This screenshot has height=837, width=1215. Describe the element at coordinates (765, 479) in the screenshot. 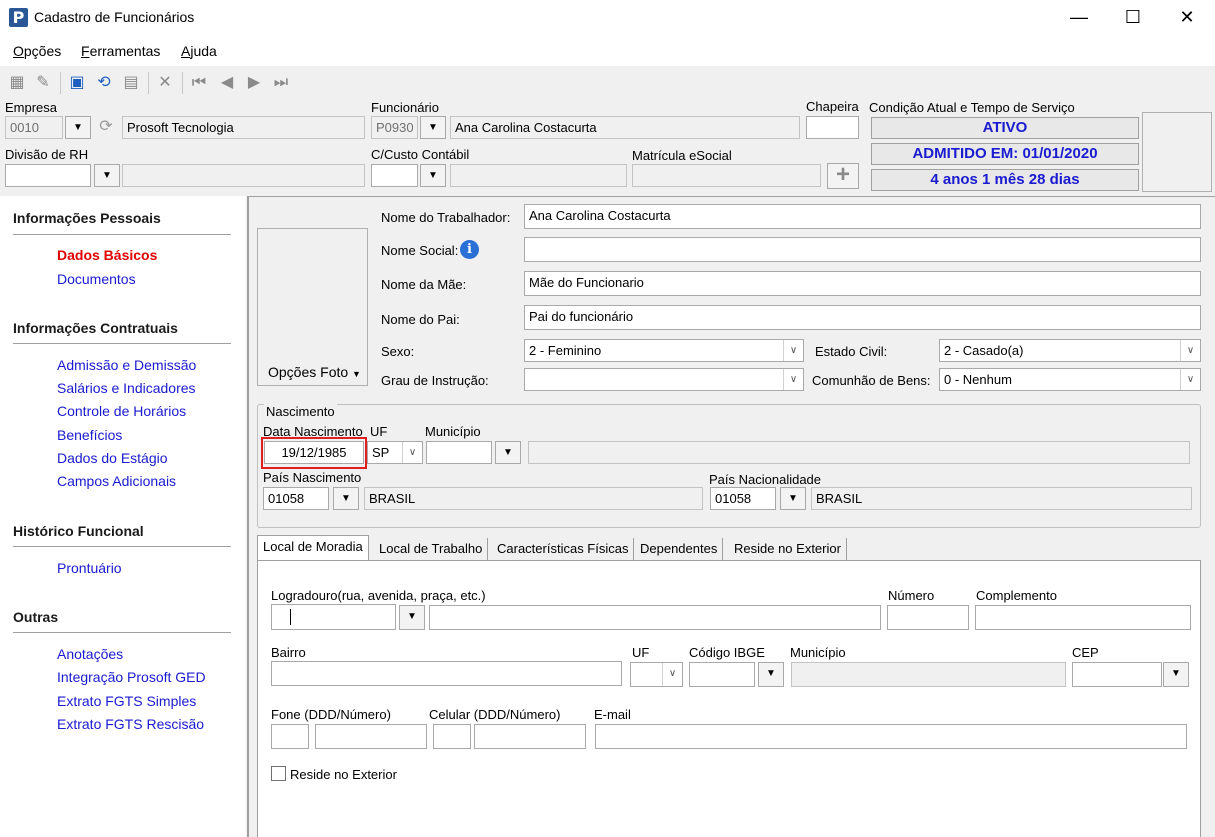

I see `pais-nacionalidade-label: País Nacionalidade` at that location.